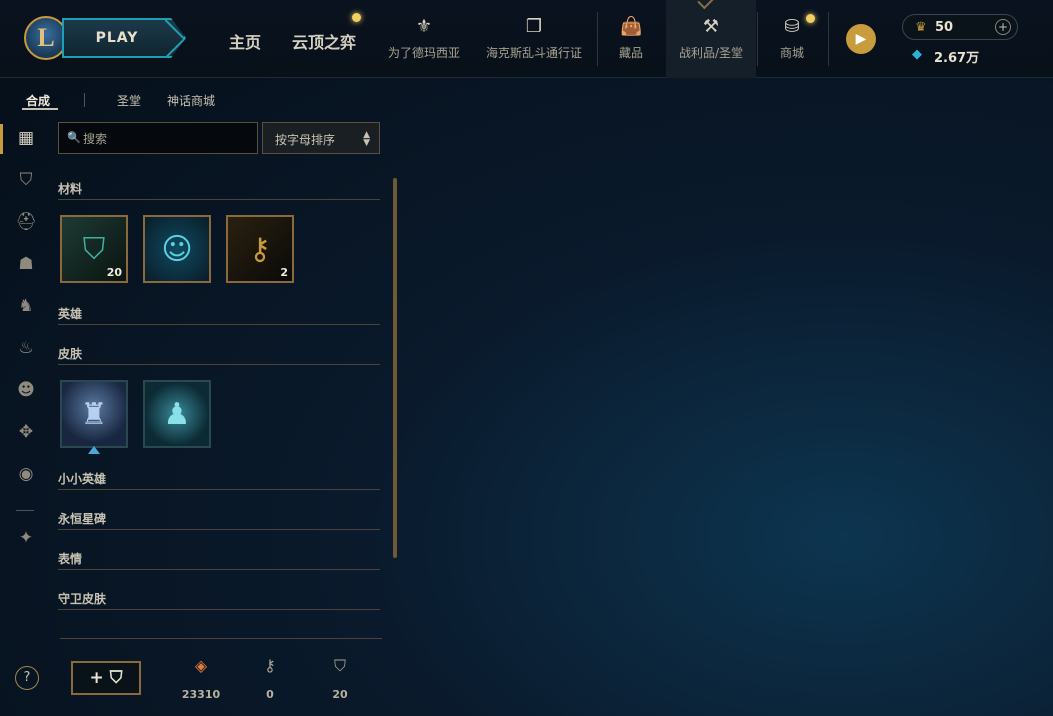 The image size is (1053, 716). I want to click on nav-label: 战利品/圣堂, so click(711, 53).